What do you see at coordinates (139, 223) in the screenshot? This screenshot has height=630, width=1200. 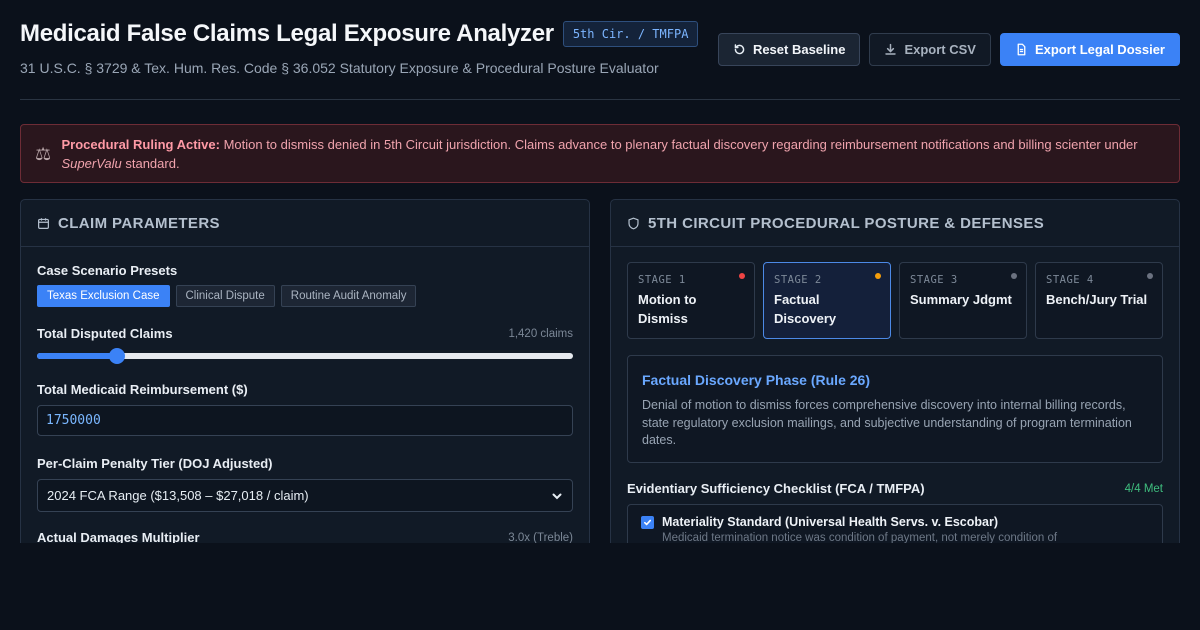 I see `claim-parameters-title: Claim Parameters` at bounding box center [139, 223].